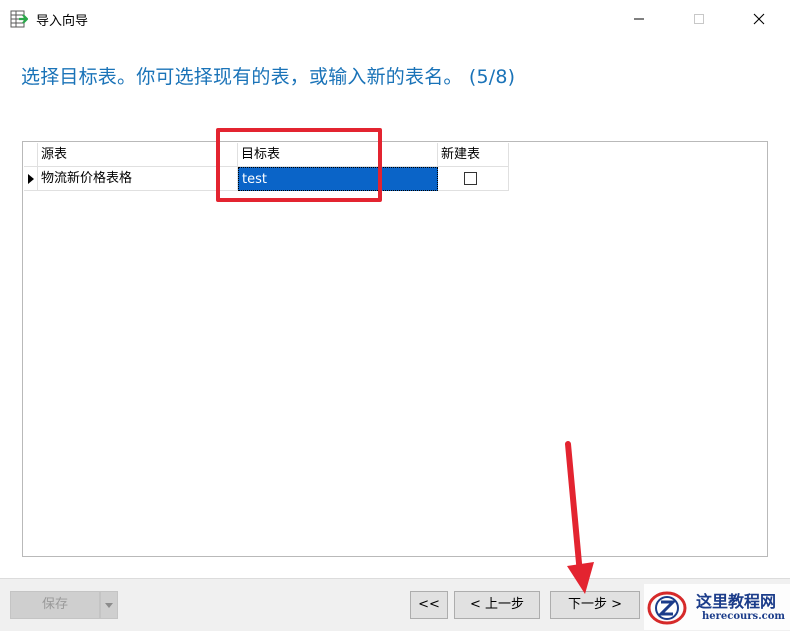  I want to click on maximize-icon, so click(699, 19).